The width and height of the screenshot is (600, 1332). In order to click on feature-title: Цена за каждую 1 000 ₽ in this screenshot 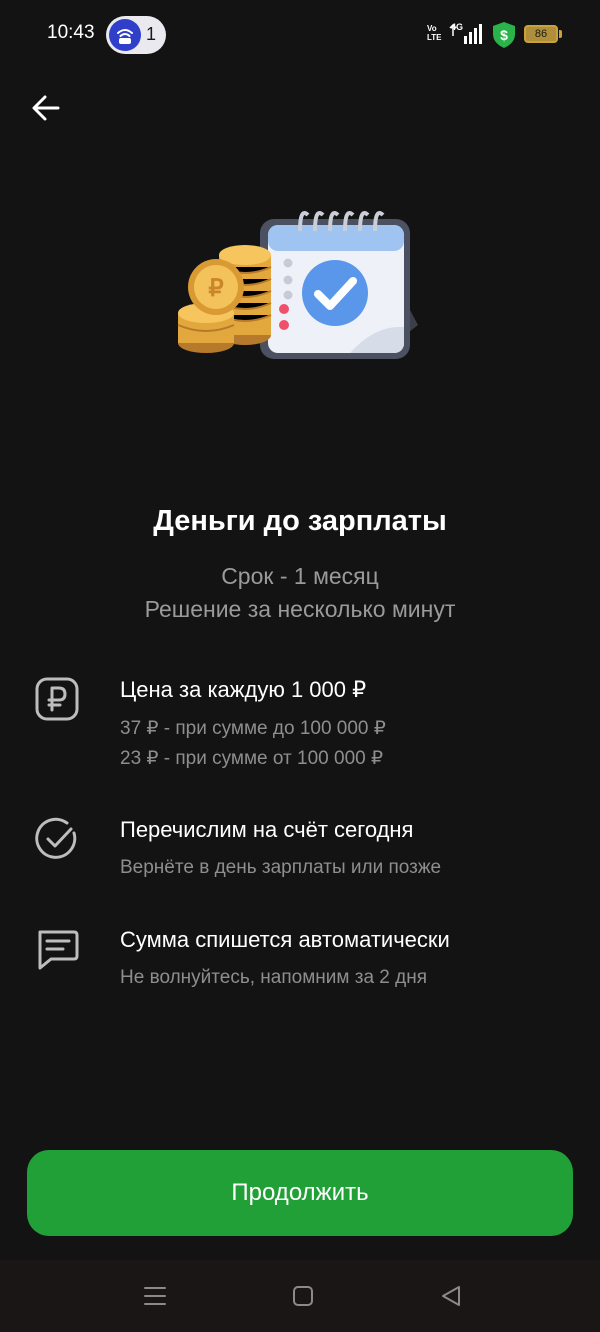, I will do `click(243, 689)`.